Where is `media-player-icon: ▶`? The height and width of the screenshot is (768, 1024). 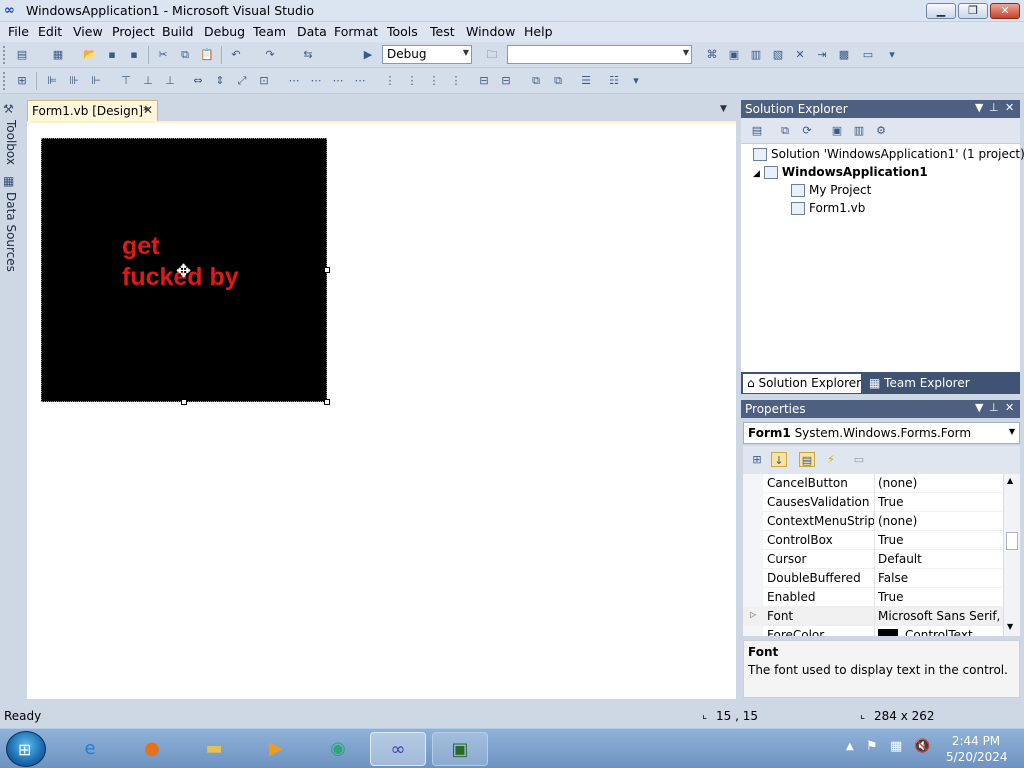 media-player-icon: ▶ is located at coordinates (276, 749).